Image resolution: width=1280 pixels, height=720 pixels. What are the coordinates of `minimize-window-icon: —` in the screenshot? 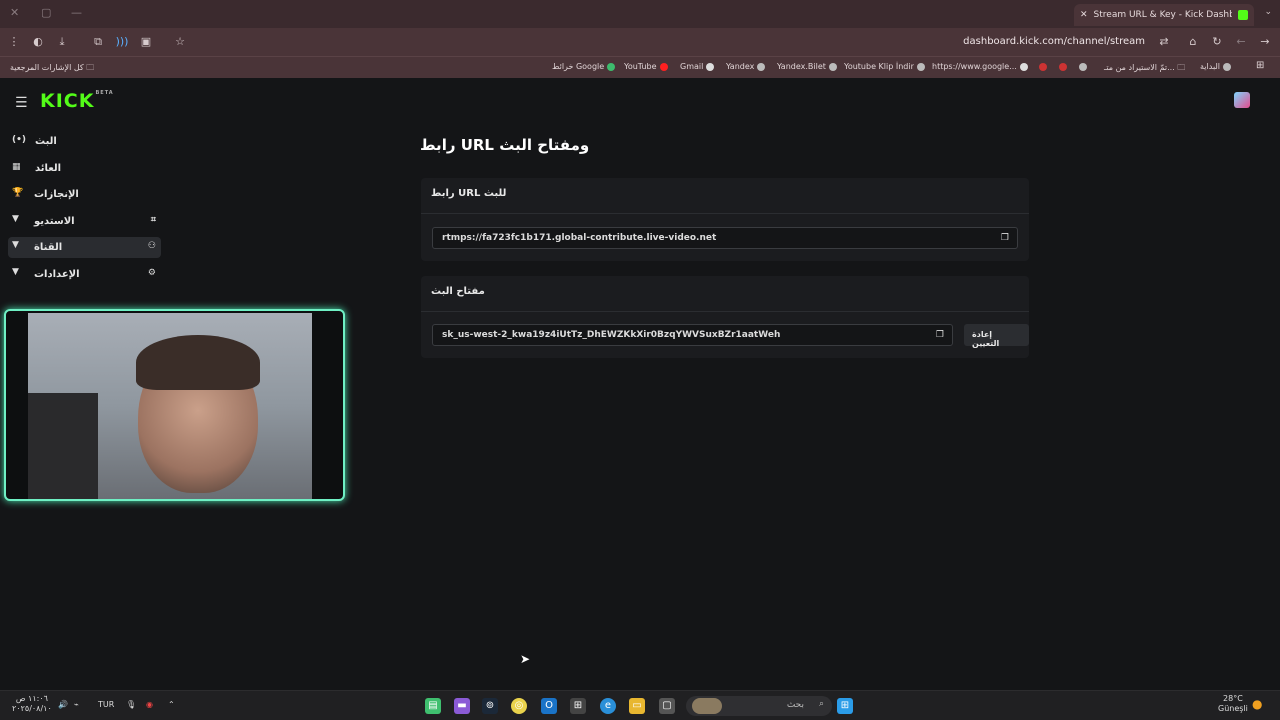 It's located at (76, 12).